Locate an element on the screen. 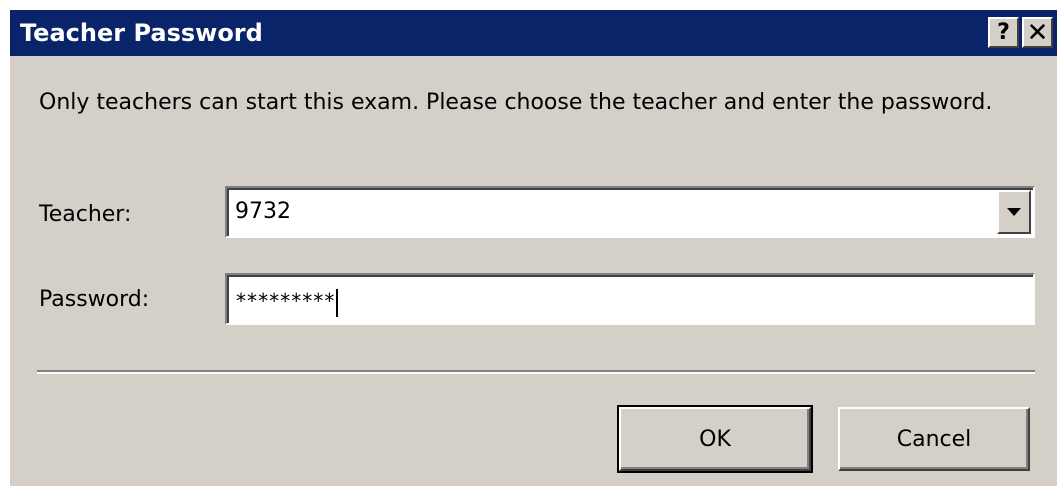 This screenshot has width=1063, height=493. teacher-dropdown-button is located at coordinates (1014, 212).